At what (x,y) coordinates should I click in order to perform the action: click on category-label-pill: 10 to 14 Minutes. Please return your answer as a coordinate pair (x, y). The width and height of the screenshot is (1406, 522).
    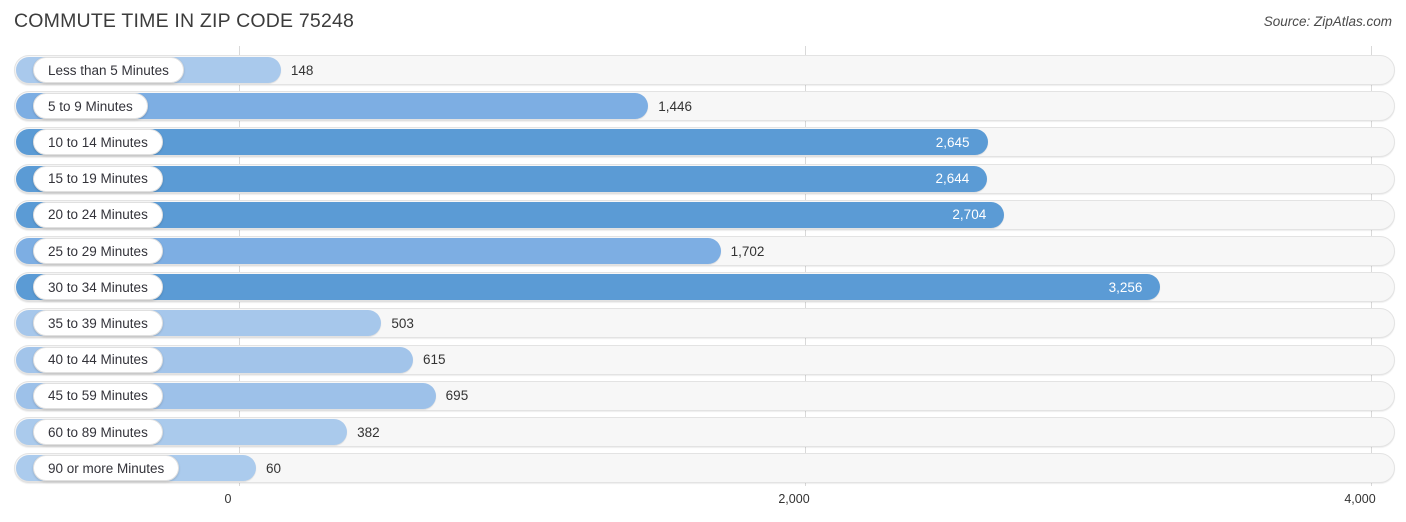
    Looking at the image, I should click on (98, 142).